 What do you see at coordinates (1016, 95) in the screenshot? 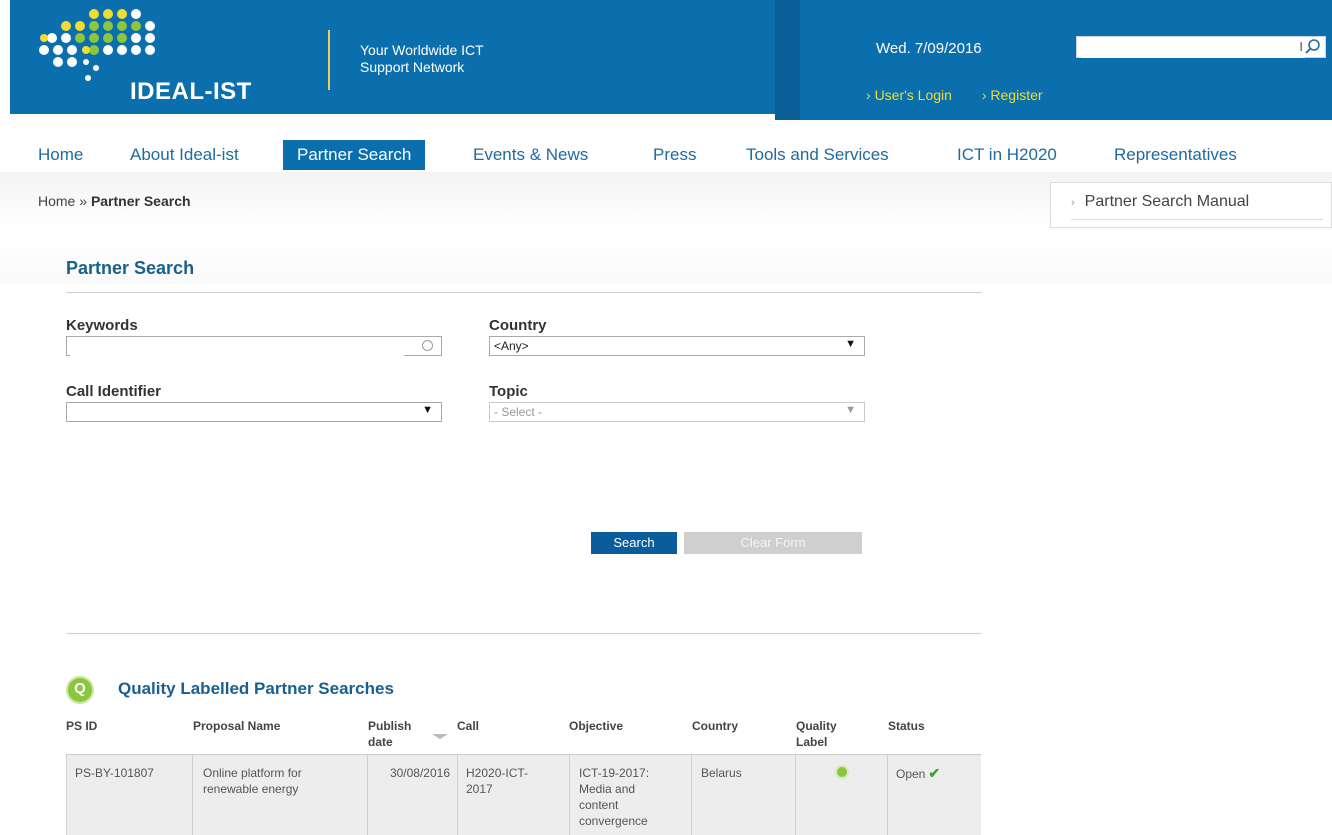
I see `register-link-label: Register` at bounding box center [1016, 95].